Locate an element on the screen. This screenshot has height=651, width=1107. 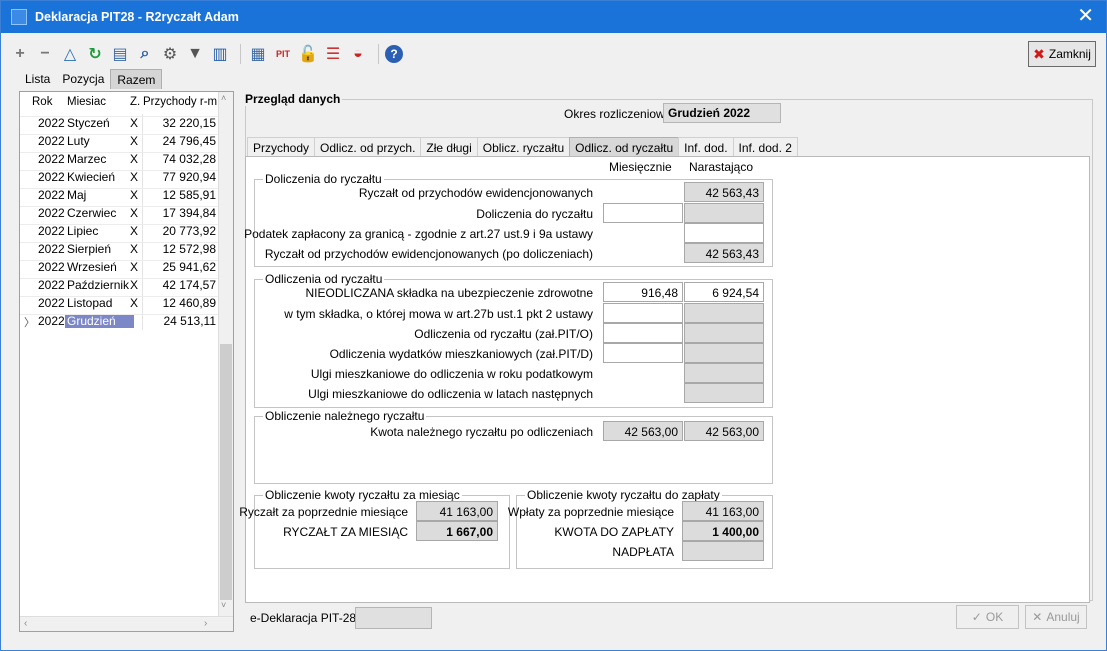
tab-razem: Razem is located at coordinates (136, 79).